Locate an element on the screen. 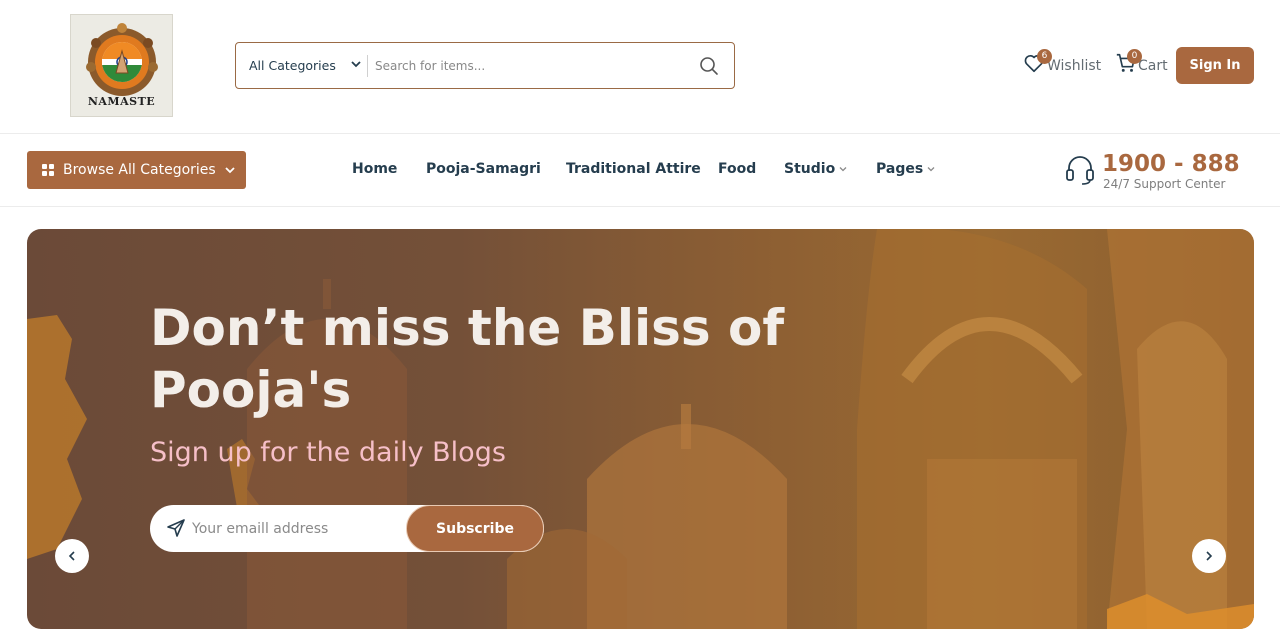  nav-pooja-samagri: Pooja-Samagri is located at coordinates (483, 169).